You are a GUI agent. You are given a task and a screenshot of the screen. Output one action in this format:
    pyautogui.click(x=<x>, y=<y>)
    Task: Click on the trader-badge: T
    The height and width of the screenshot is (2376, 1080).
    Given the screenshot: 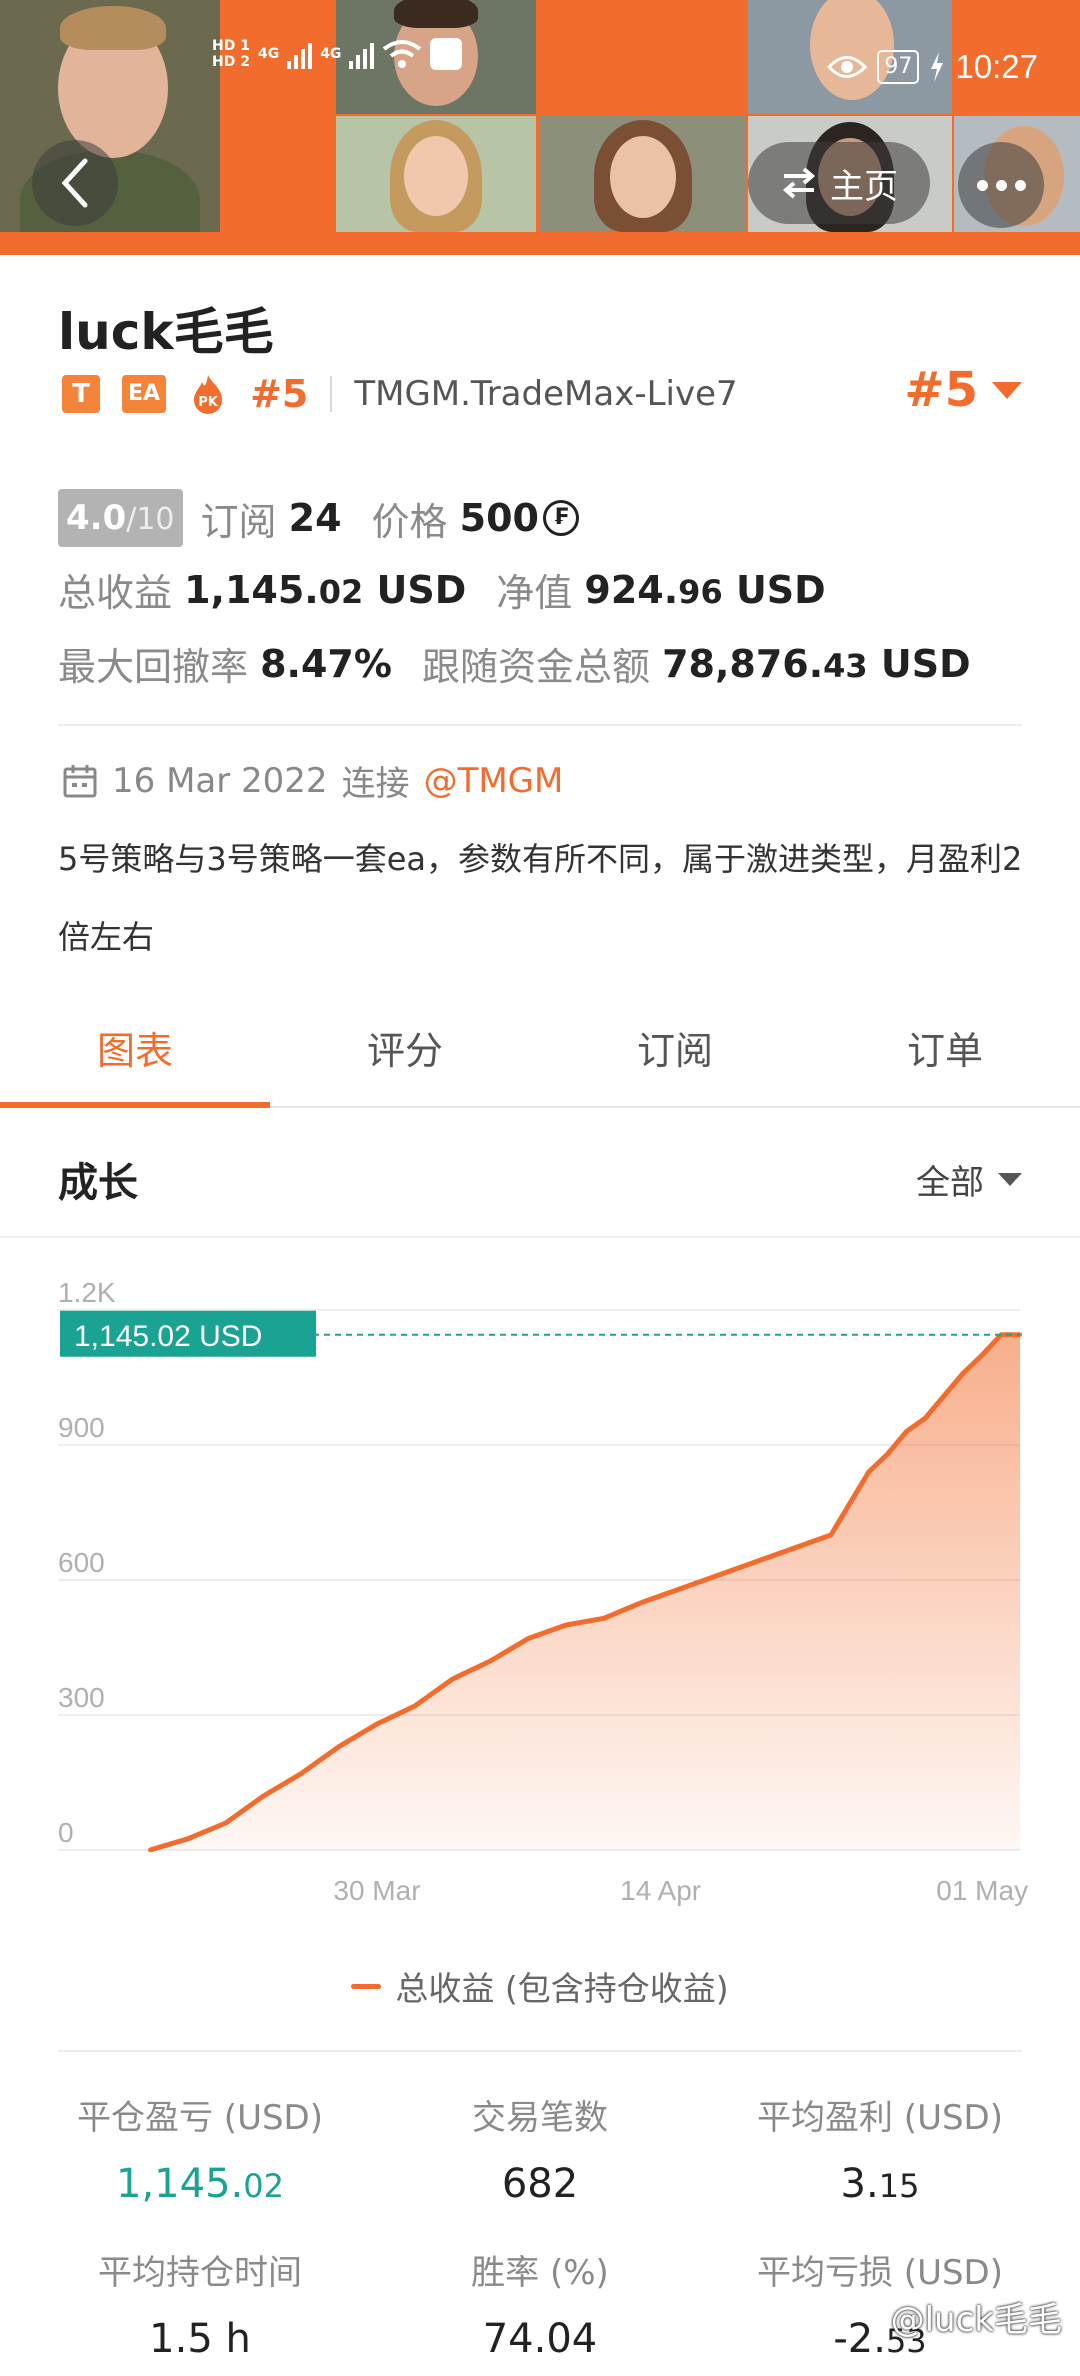 What is the action you would take?
    pyautogui.click(x=81, y=394)
    